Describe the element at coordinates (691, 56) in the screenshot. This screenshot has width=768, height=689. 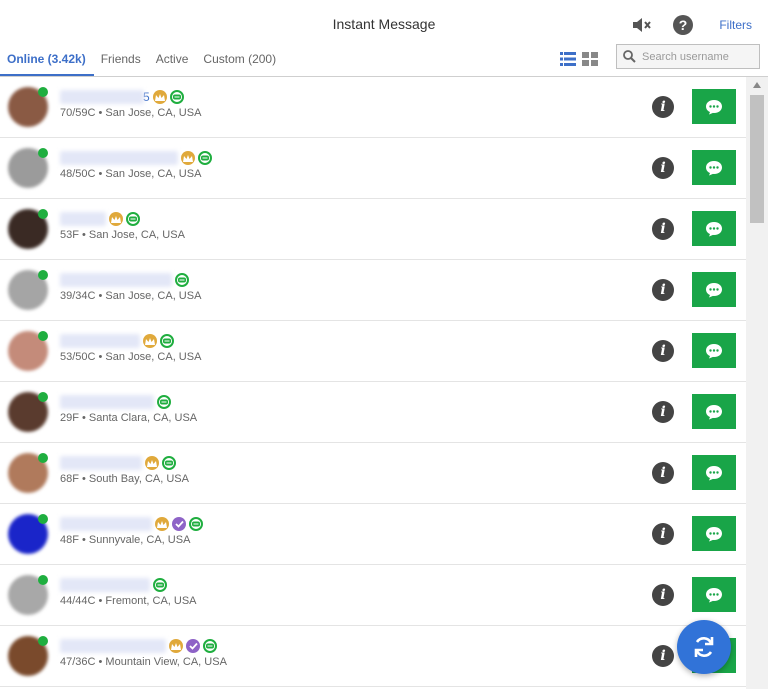
I see `search-input` at that location.